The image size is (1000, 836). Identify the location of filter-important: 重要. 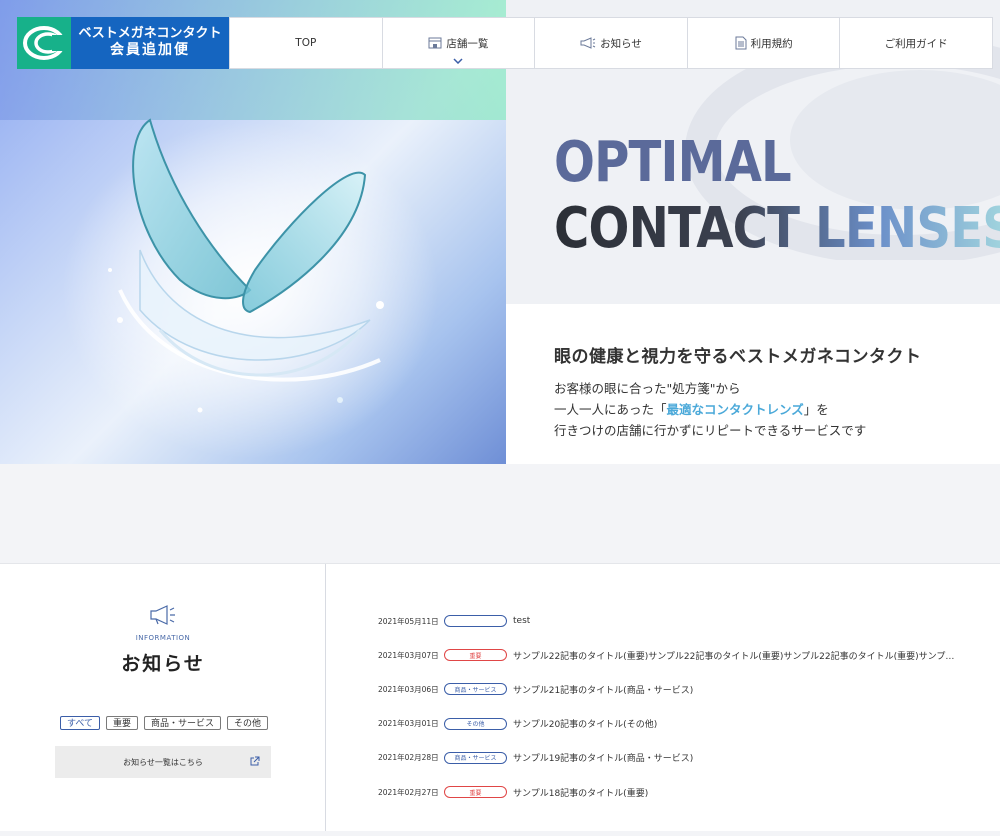
(122, 723).